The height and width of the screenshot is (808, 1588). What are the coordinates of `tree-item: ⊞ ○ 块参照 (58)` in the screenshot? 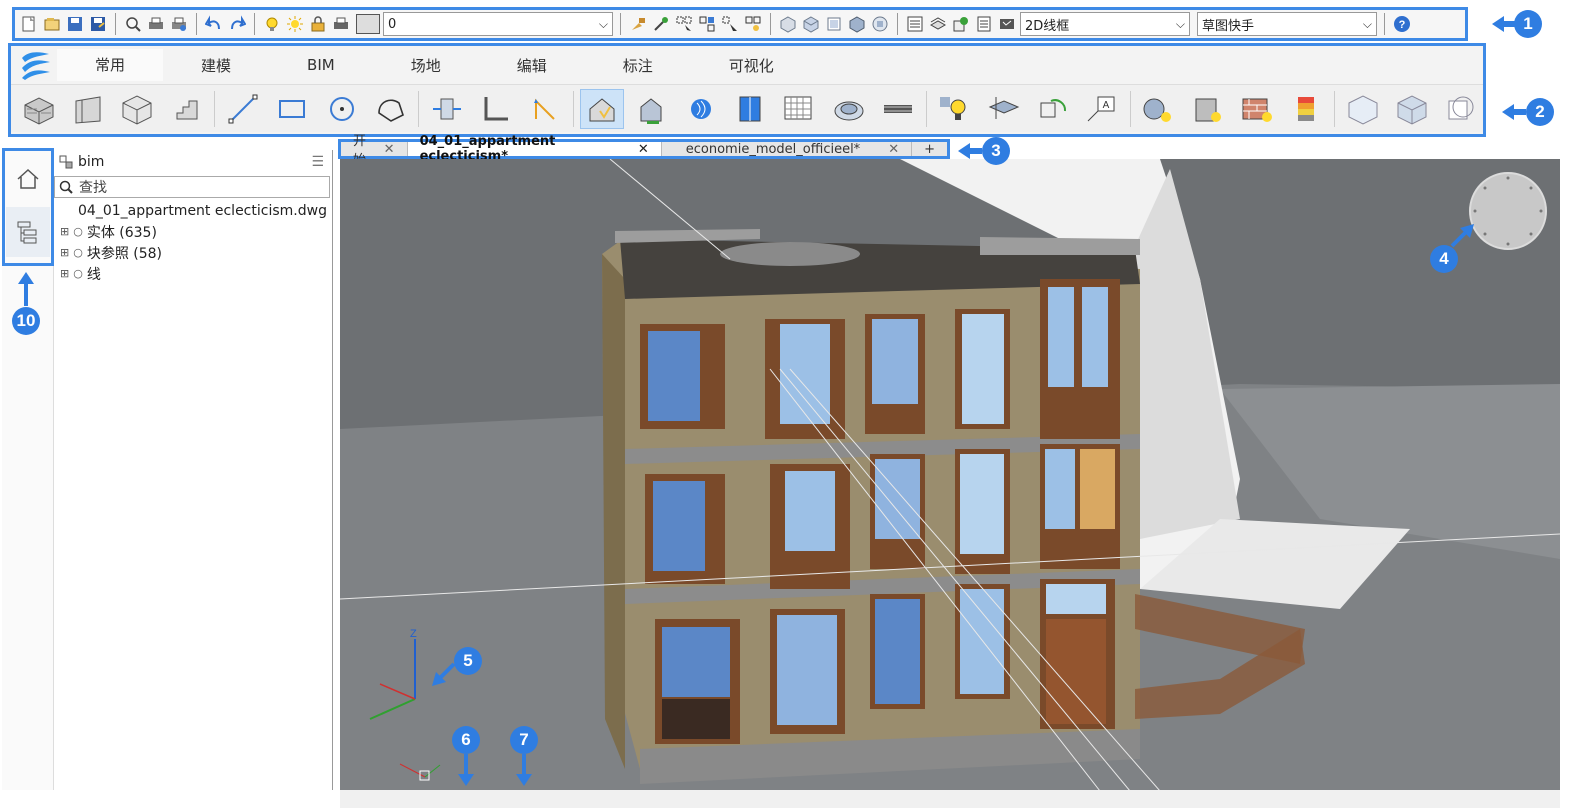 It's located at (193, 252).